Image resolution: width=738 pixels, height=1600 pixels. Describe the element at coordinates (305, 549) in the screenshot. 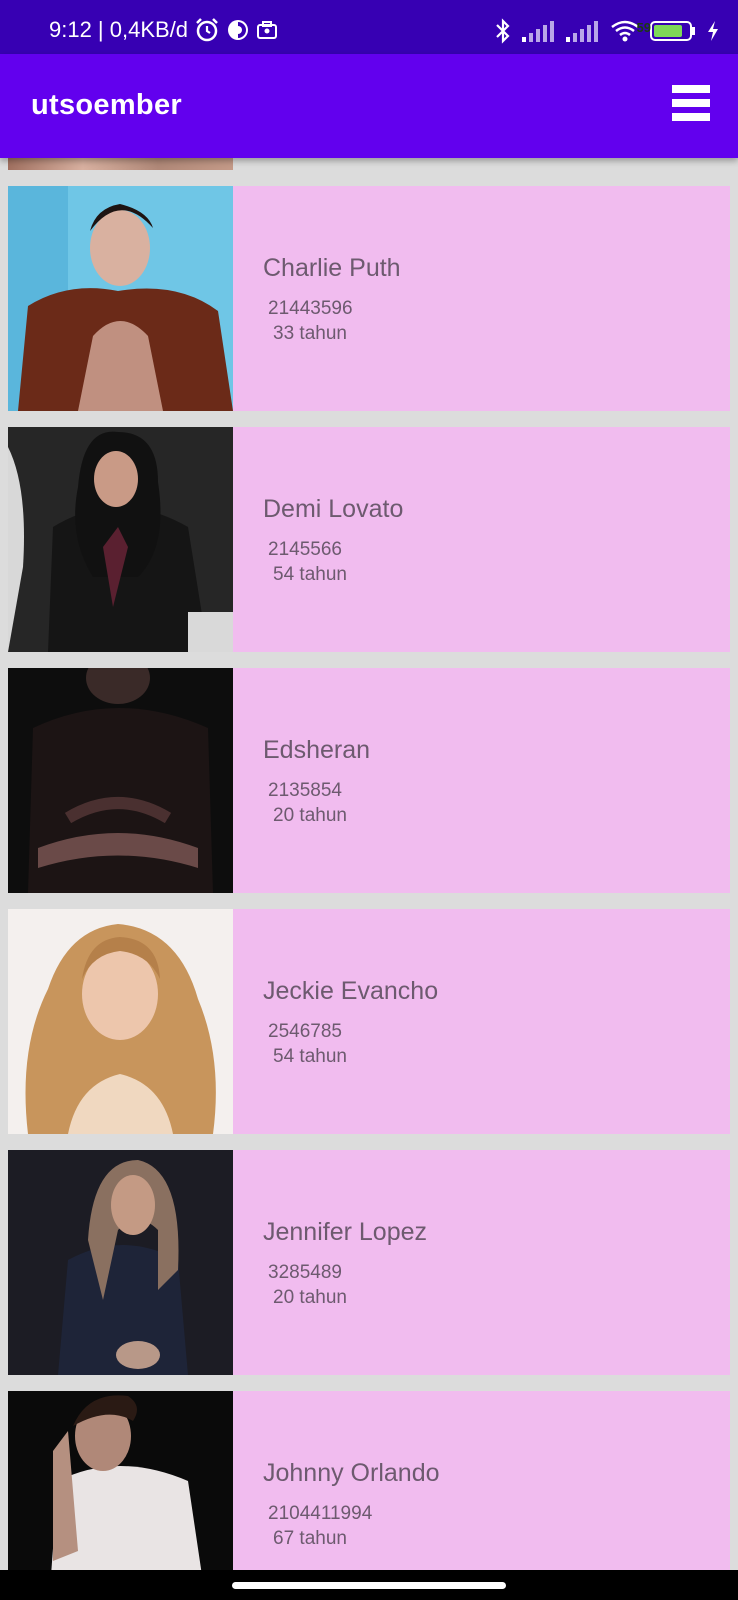

I see `person-id: 2145566` at that location.